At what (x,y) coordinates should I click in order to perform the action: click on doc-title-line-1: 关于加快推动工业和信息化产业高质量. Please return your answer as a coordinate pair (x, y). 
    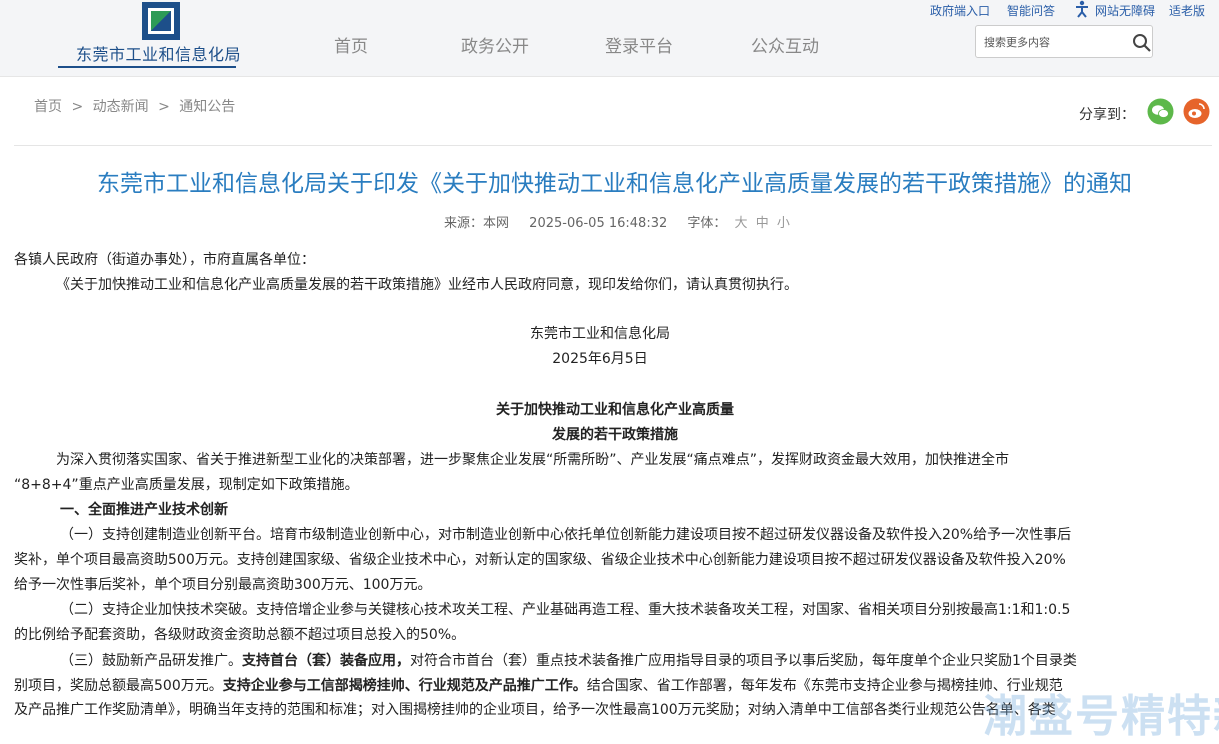
    Looking at the image, I should click on (615, 410).